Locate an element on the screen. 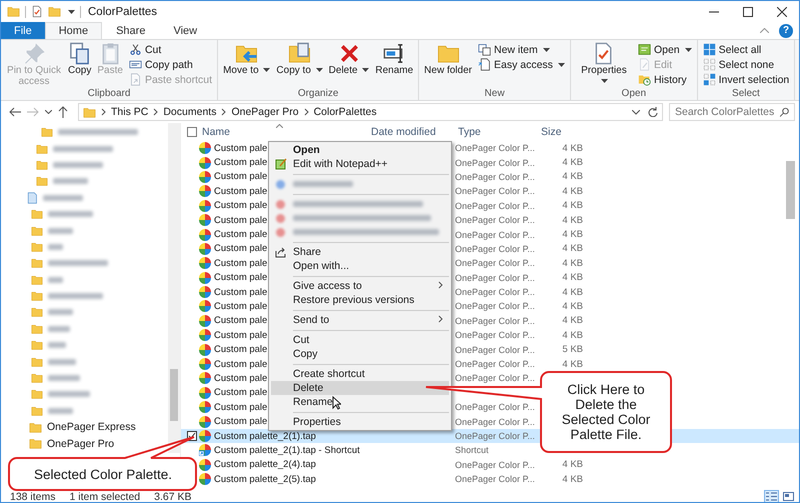  menu-item: Delete is located at coordinates (360, 388).